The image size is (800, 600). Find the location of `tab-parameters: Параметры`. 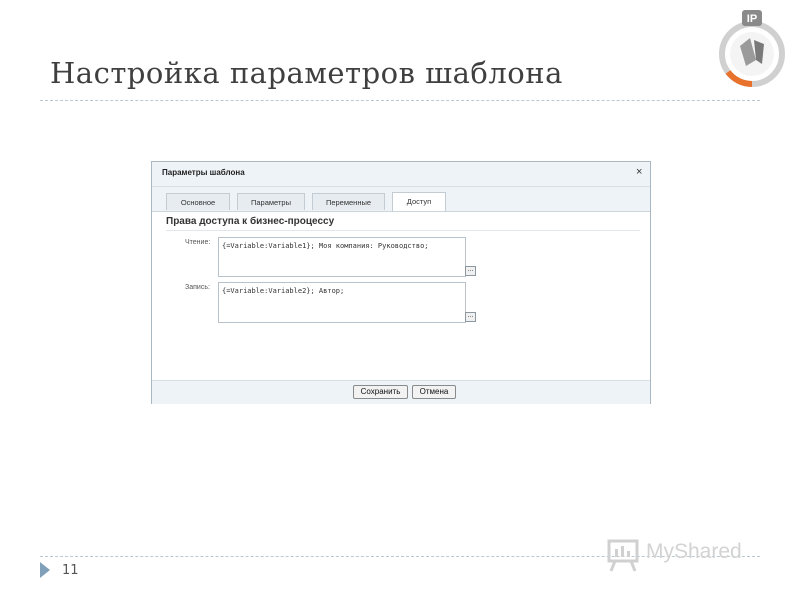

tab-parameters: Параметры is located at coordinates (271, 201).